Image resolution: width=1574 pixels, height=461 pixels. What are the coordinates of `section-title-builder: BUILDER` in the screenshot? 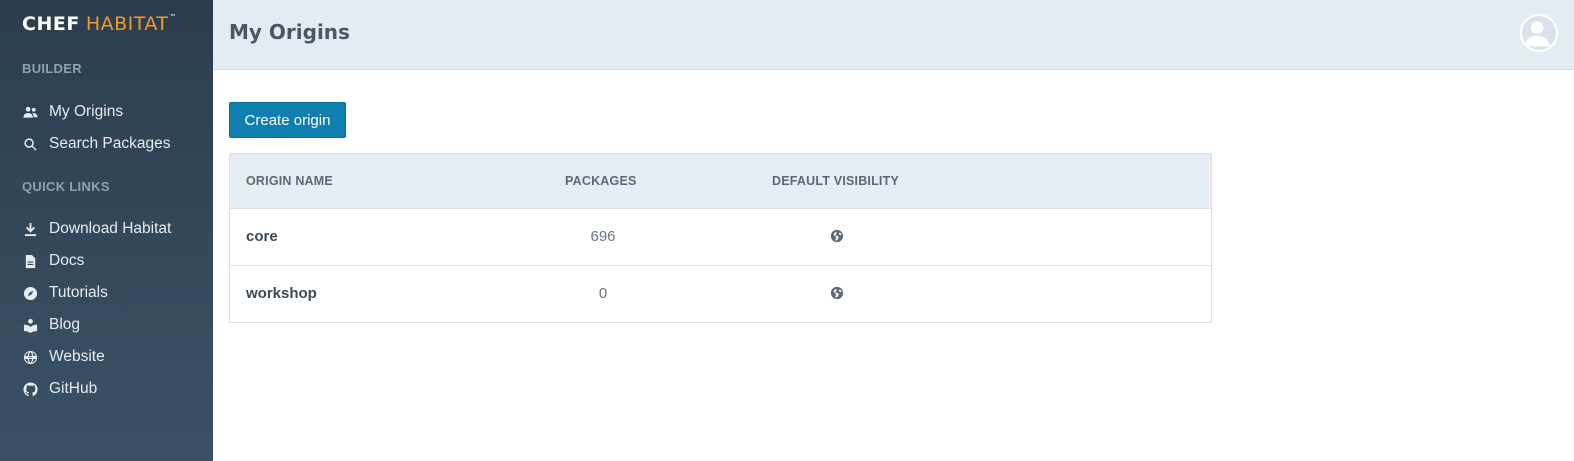 It's located at (52, 68).